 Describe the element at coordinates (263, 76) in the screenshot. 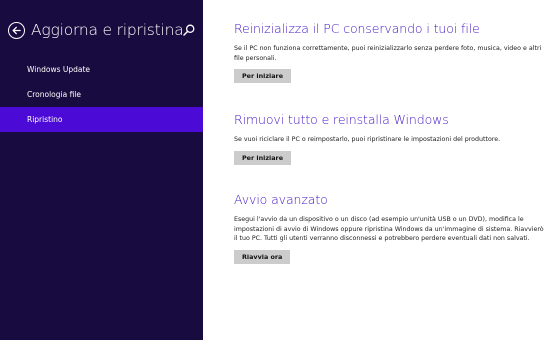

I see `reset-start-button: Per iniziare` at that location.